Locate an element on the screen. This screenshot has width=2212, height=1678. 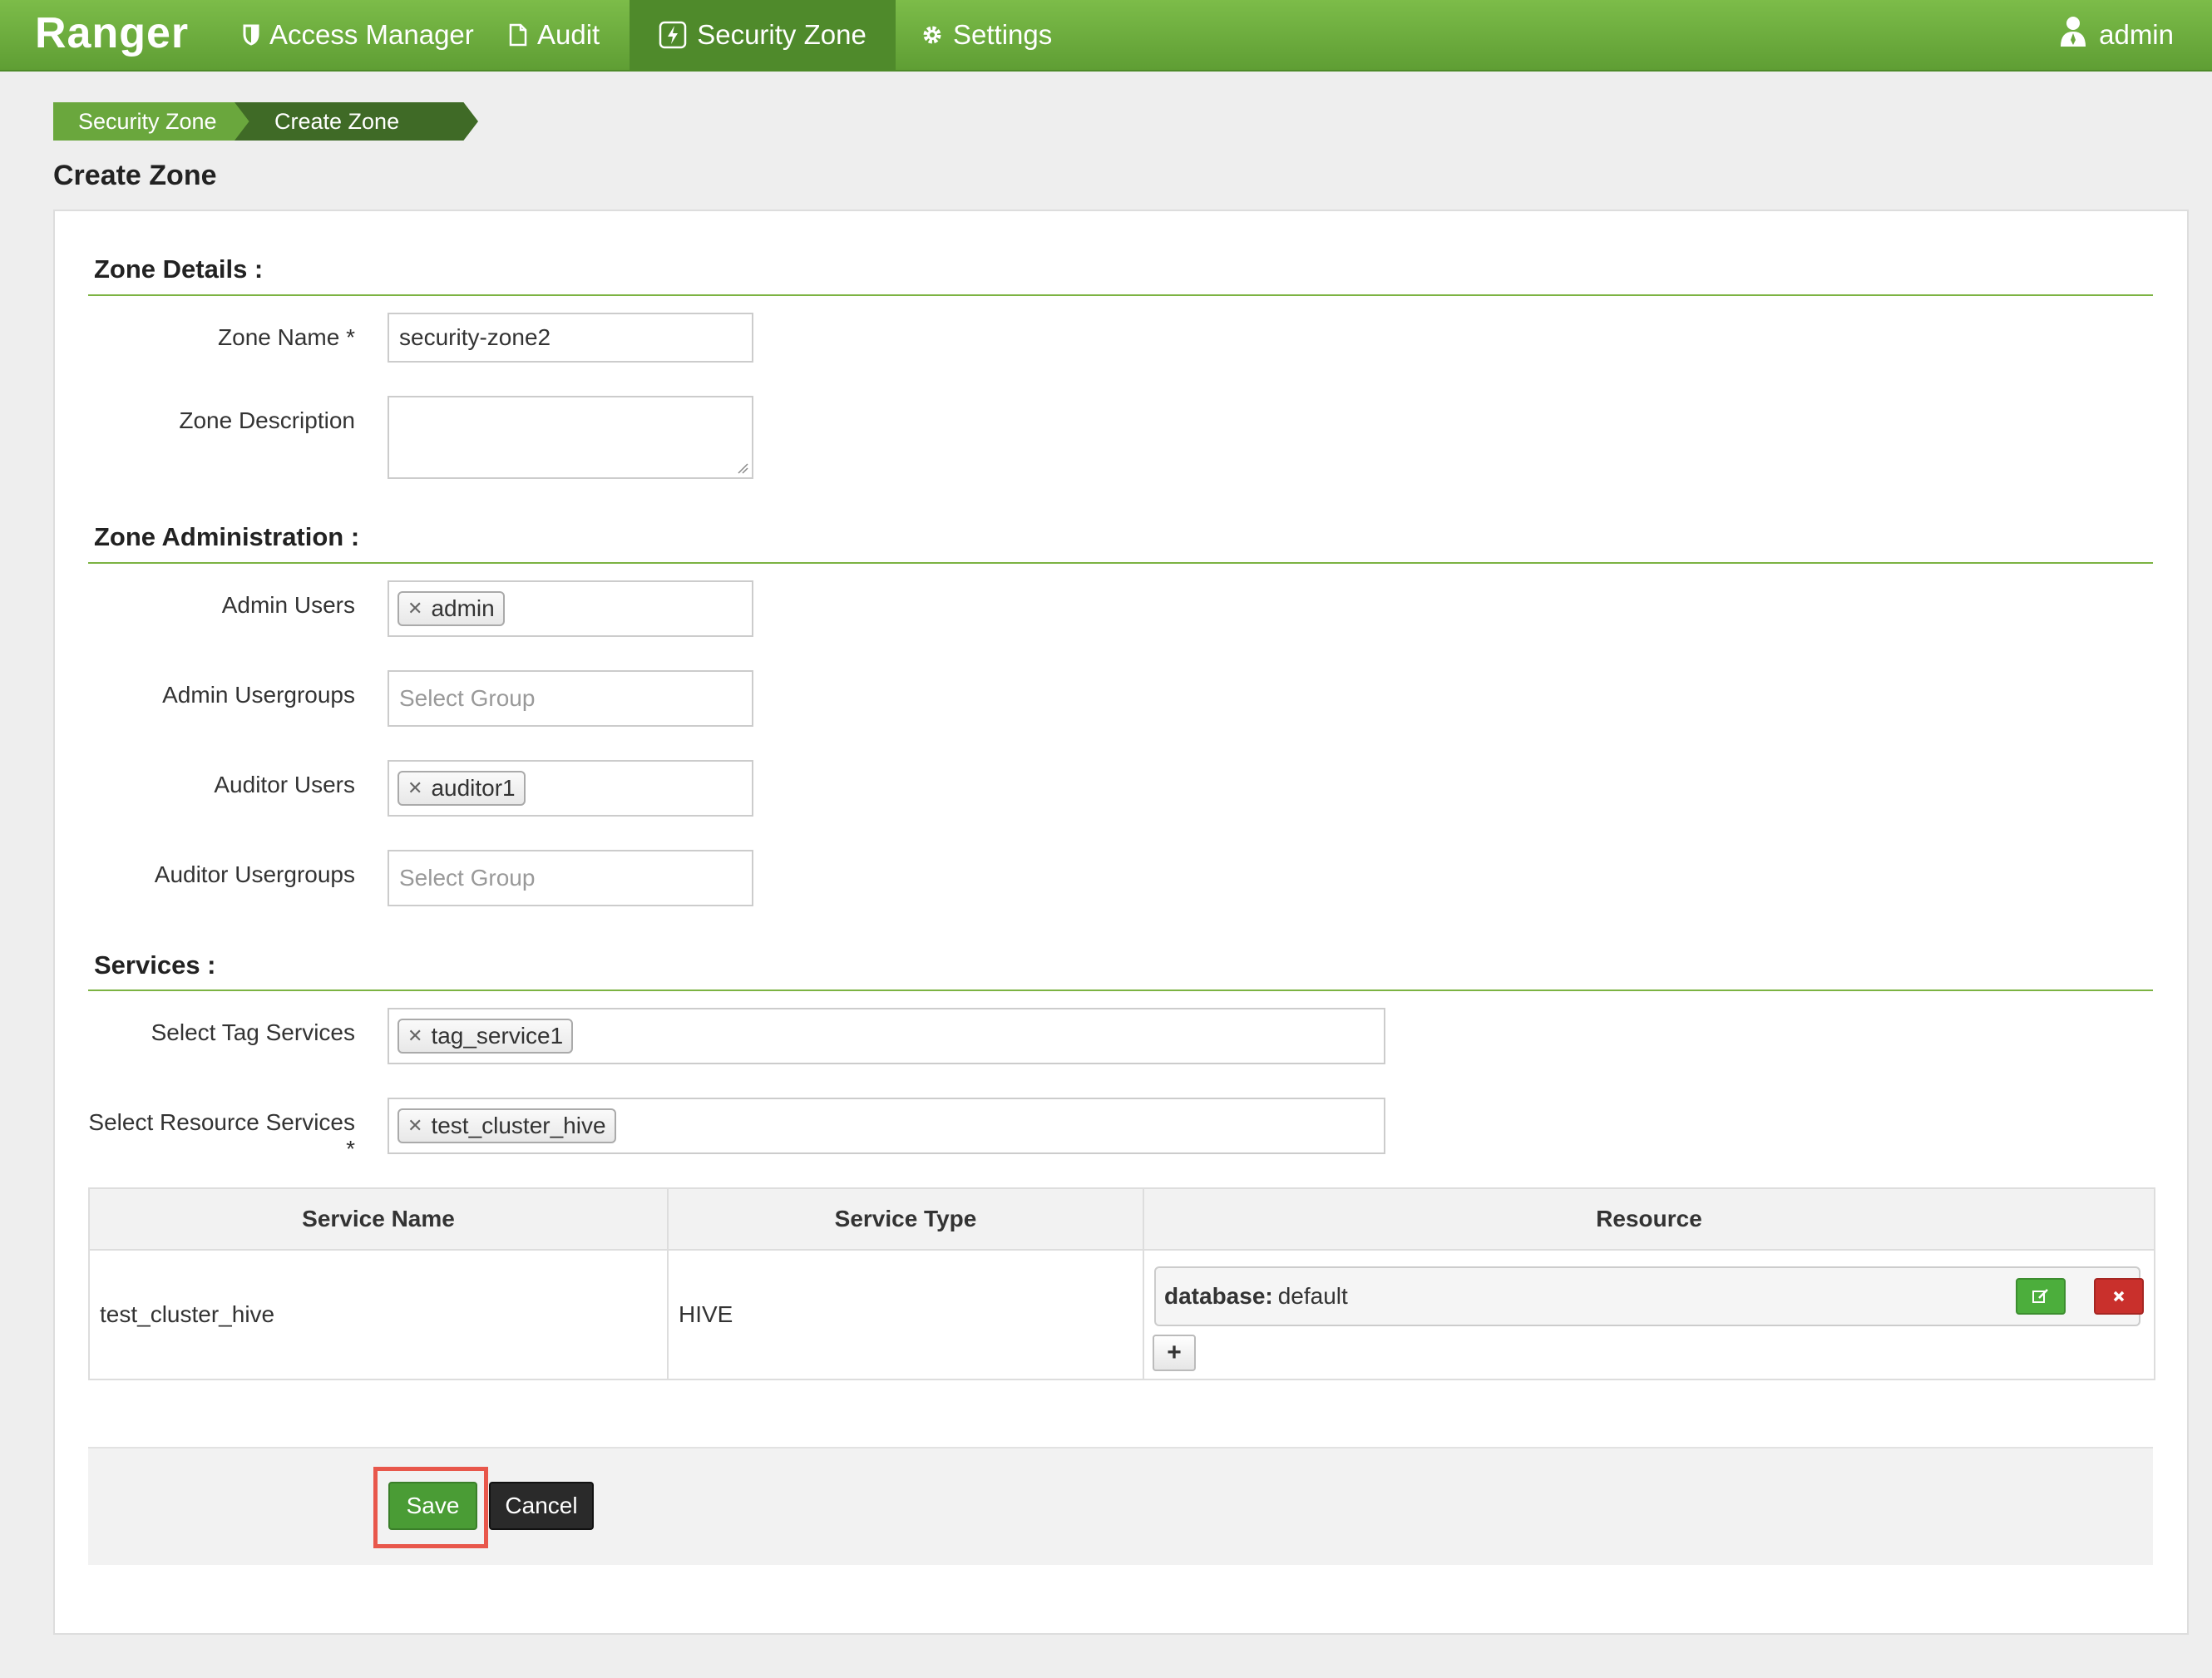
edit-icon is located at coordinates (2040, 1296).